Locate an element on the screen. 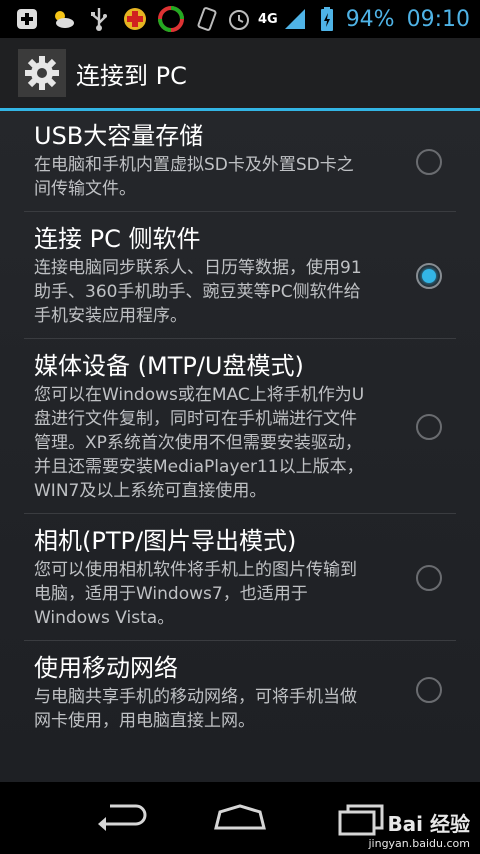  status-bar: 4G 94% 09:10 is located at coordinates (240, 19).